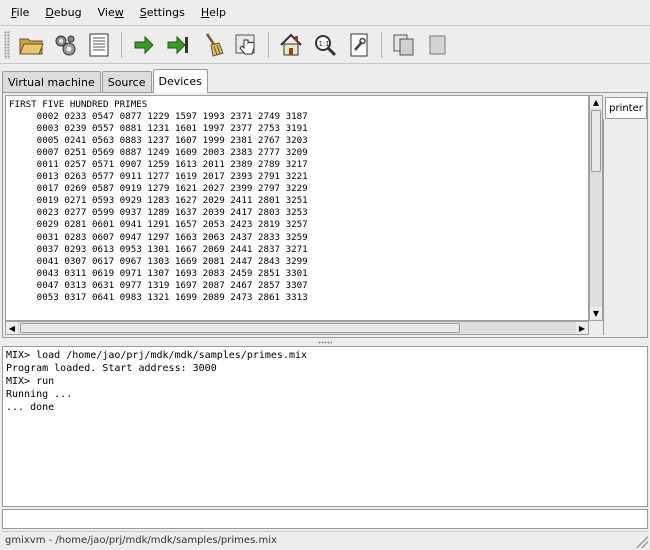 This screenshot has height=550, width=650. I want to click on printer-heading: FIRST FIVE HUNDRED PRIMES, so click(78, 104).